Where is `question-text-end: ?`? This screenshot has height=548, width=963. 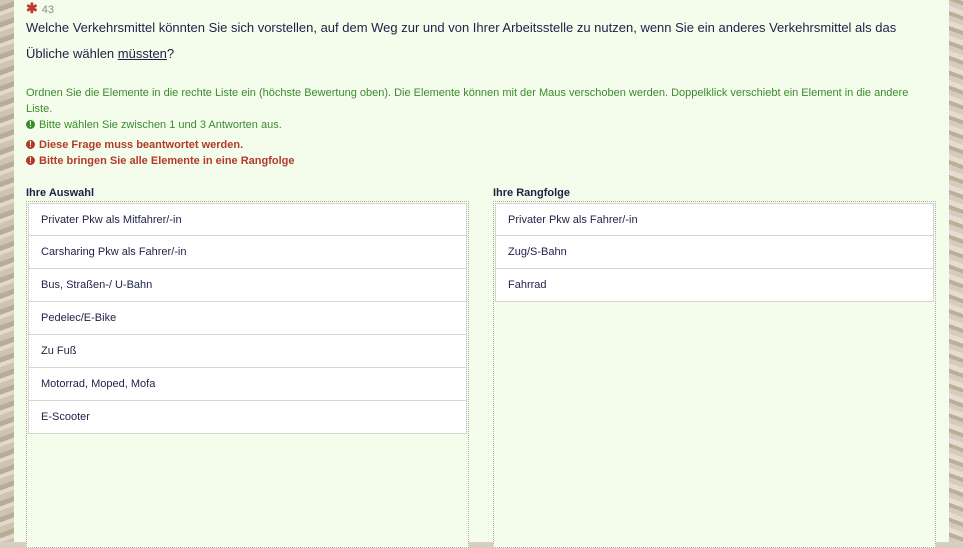
question-text-end: ? is located at coordinates (170, 53).